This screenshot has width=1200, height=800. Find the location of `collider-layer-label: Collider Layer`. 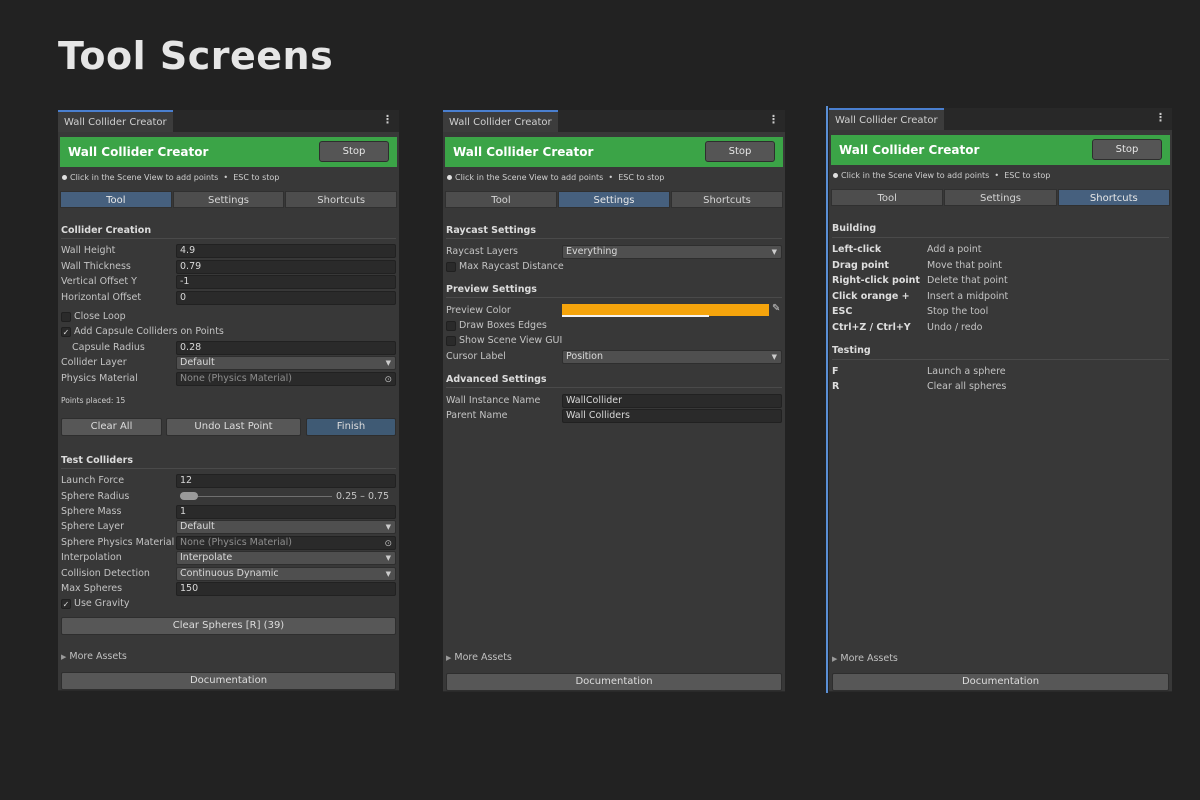

collider-layer-label: Collider Layer is located at coordinates (94, 362).